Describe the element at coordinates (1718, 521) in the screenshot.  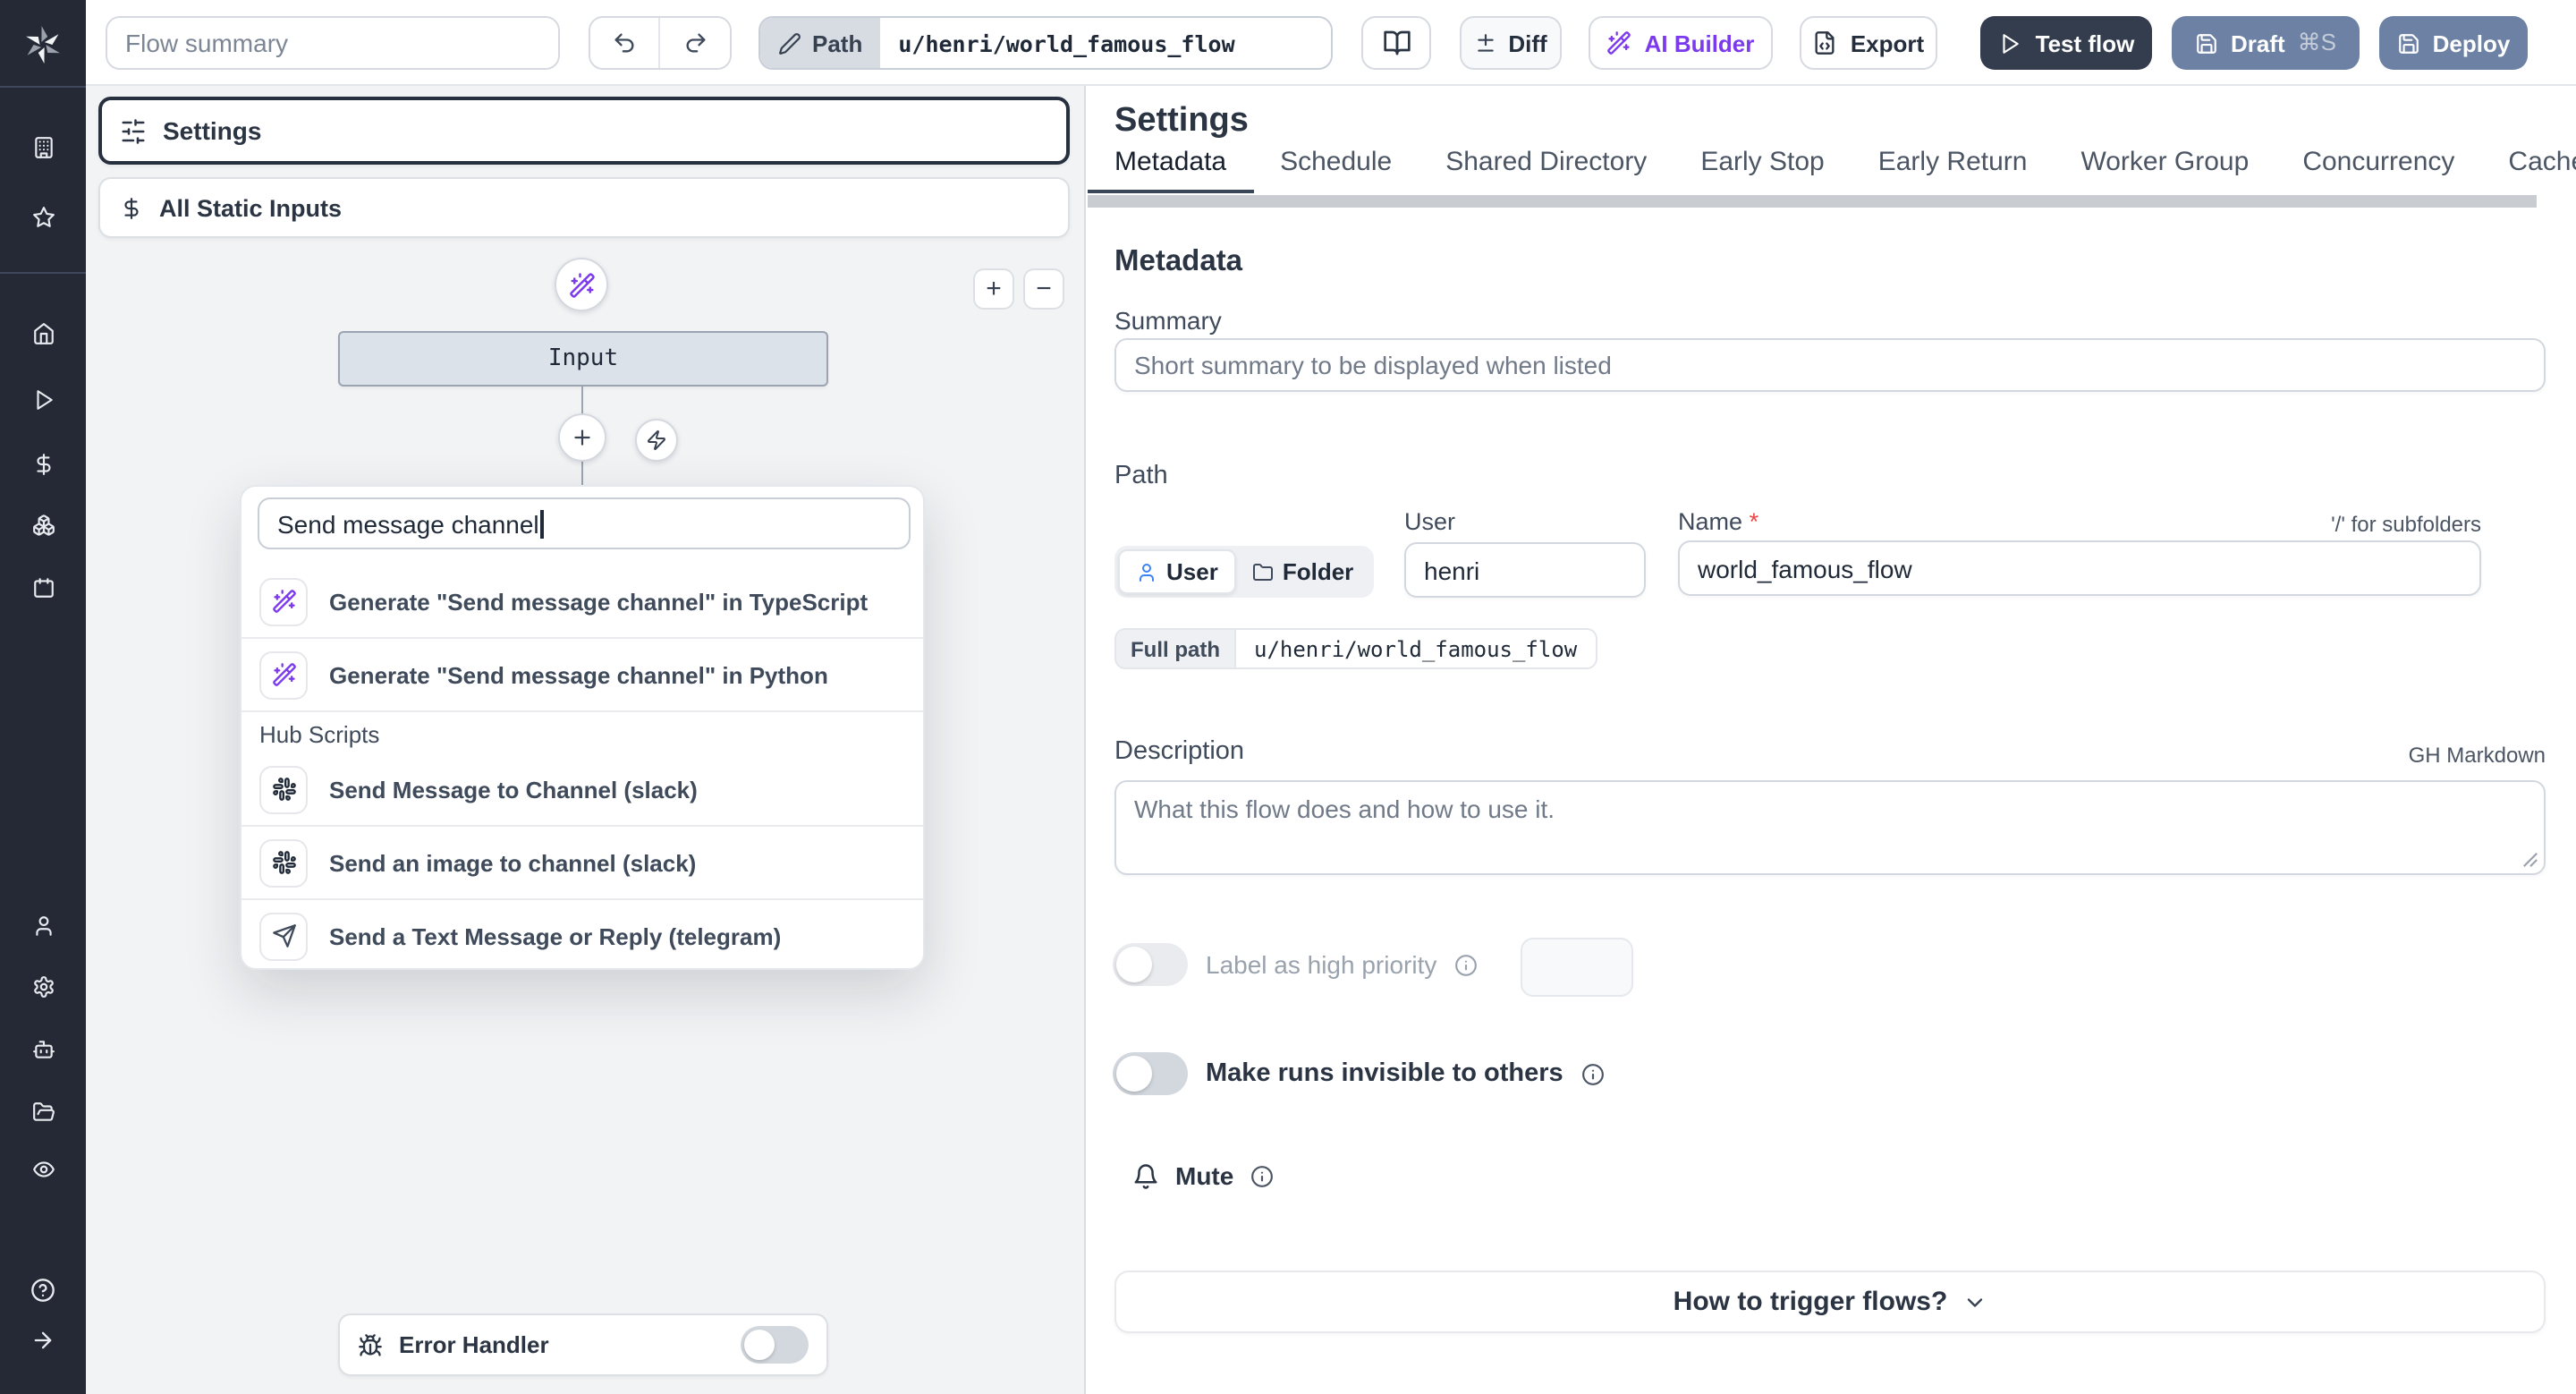
I see `path-name-label: Name *` at that location.